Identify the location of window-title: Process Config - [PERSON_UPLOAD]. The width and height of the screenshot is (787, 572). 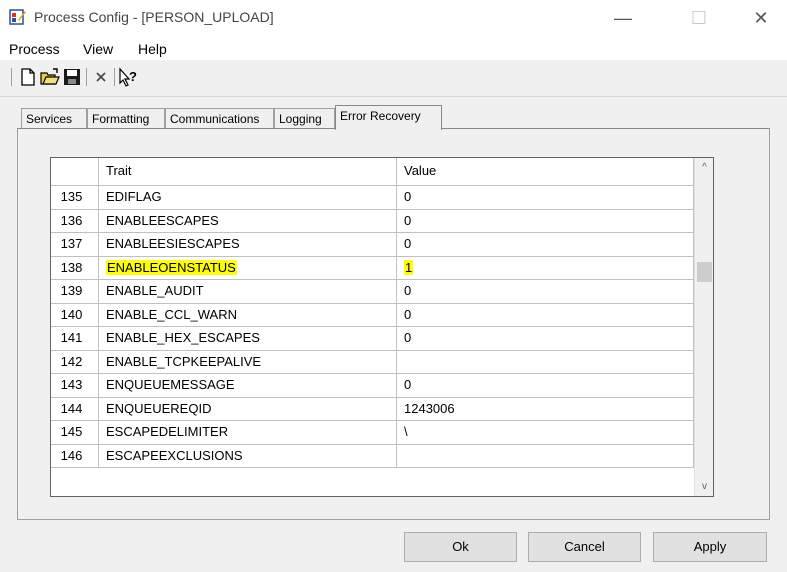
(154, 17).